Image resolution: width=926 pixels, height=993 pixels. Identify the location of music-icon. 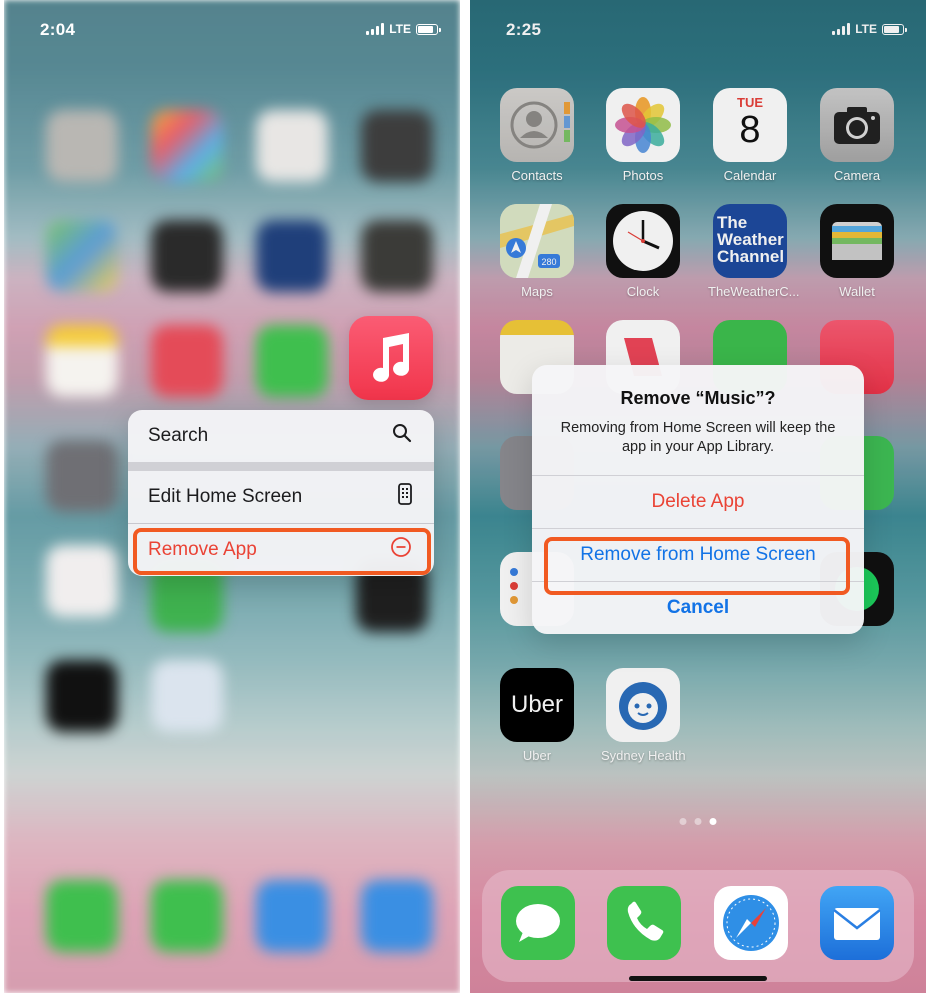
(391, 358).